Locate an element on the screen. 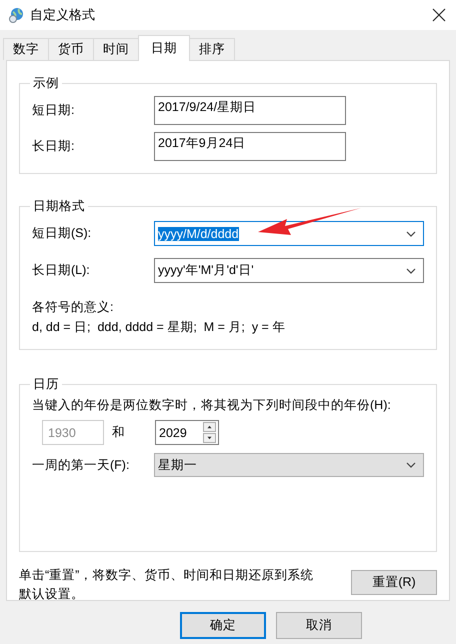 This screenshot has height=644, width=456. group-title: 示例 is located at coordinates (46, 83).